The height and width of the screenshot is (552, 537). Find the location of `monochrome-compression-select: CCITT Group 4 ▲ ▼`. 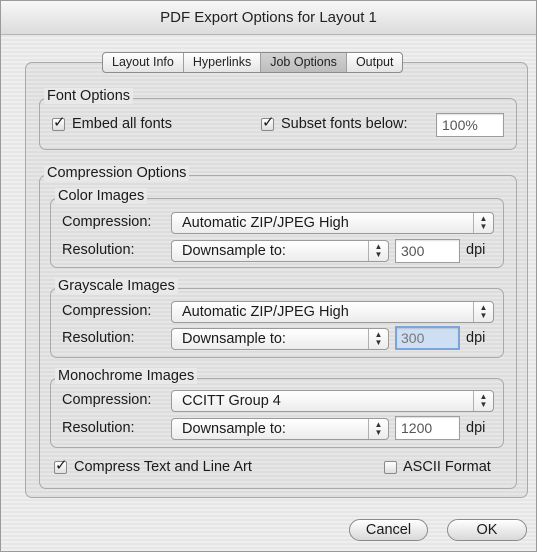

monochrome-compression-select: CCITT Group 4 ▲ ▼ is located at coordinates (332, 401).